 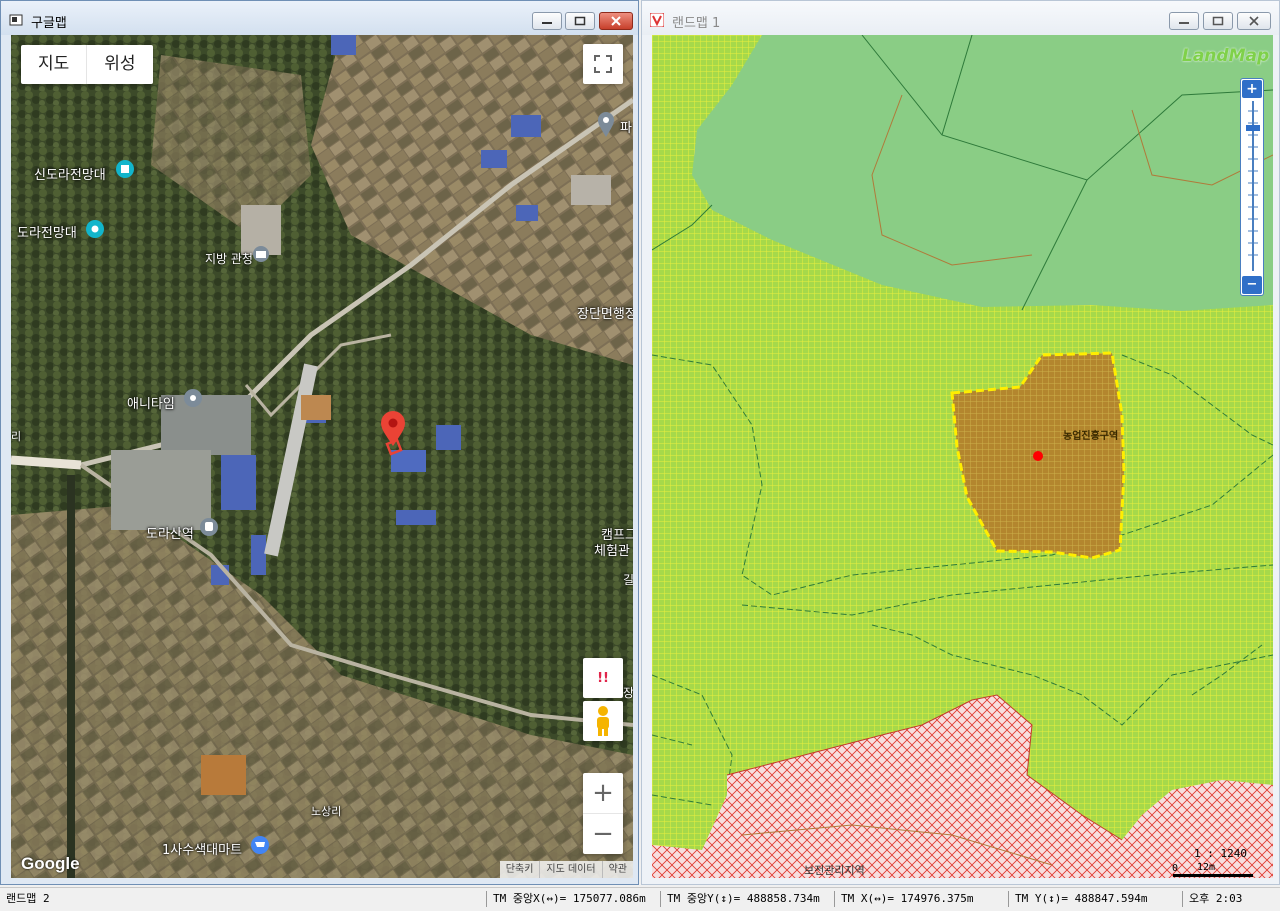 I want to click on label-government-office: 지방 관청, so click(x=229, y=258).